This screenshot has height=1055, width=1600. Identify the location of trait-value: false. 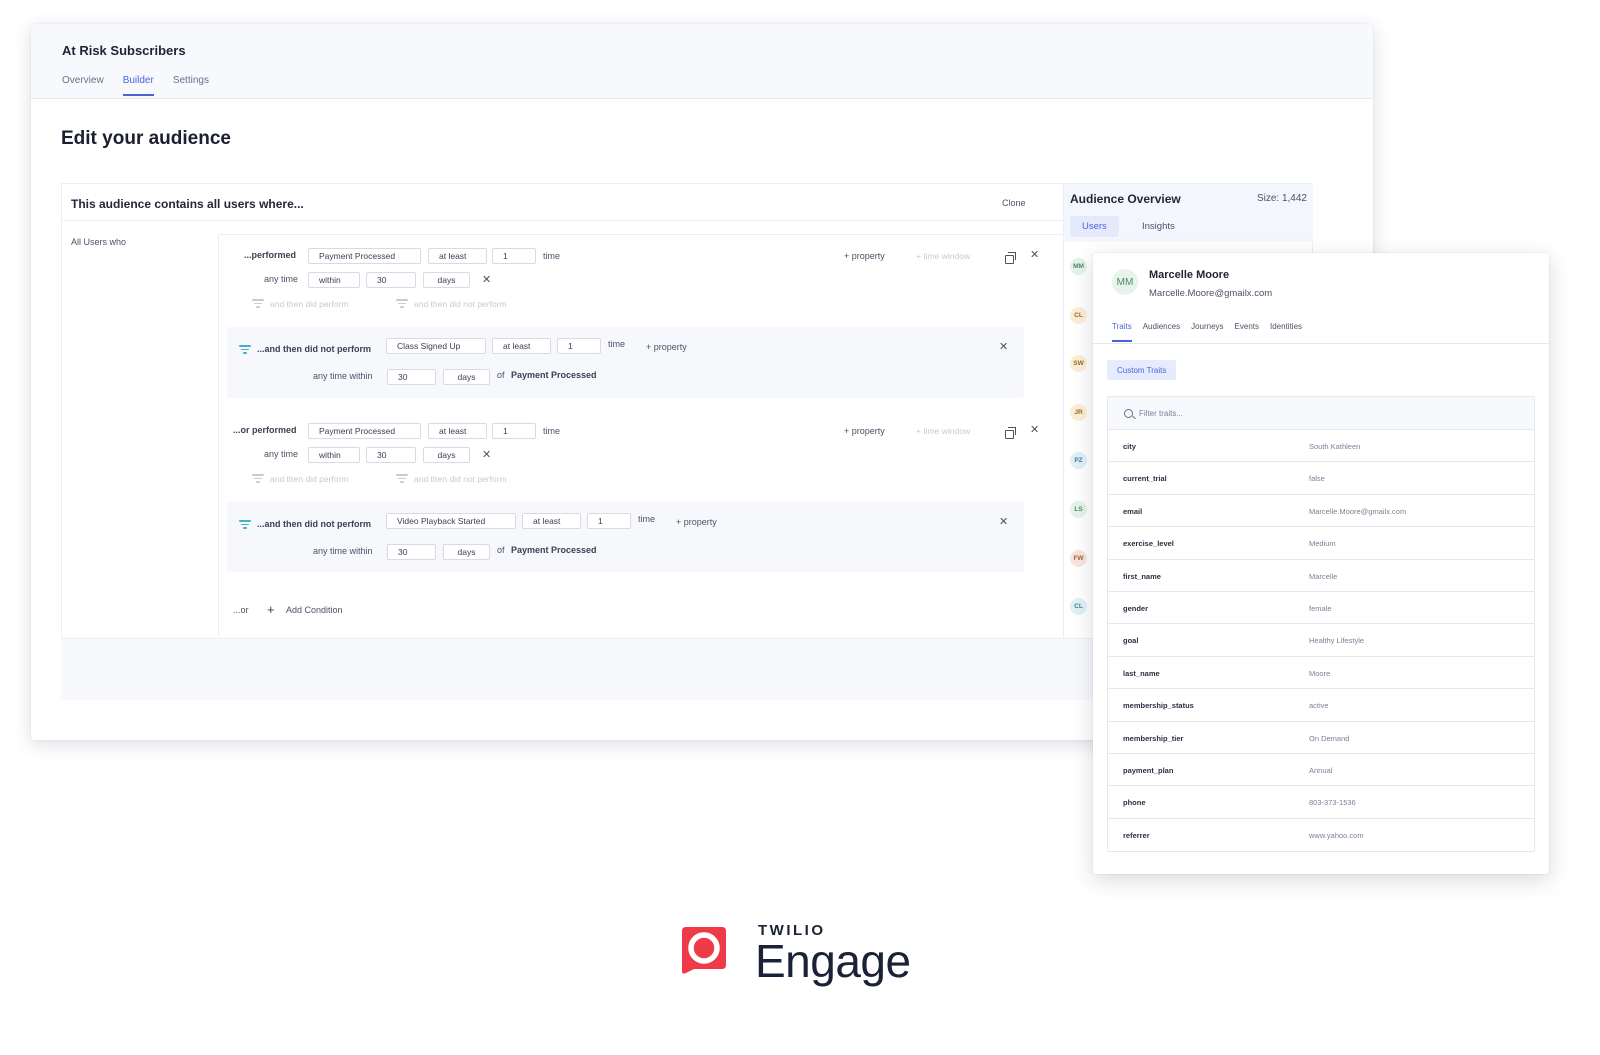
(1317, 479).